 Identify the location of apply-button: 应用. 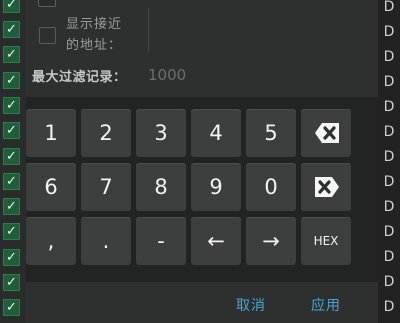
(326, 305).